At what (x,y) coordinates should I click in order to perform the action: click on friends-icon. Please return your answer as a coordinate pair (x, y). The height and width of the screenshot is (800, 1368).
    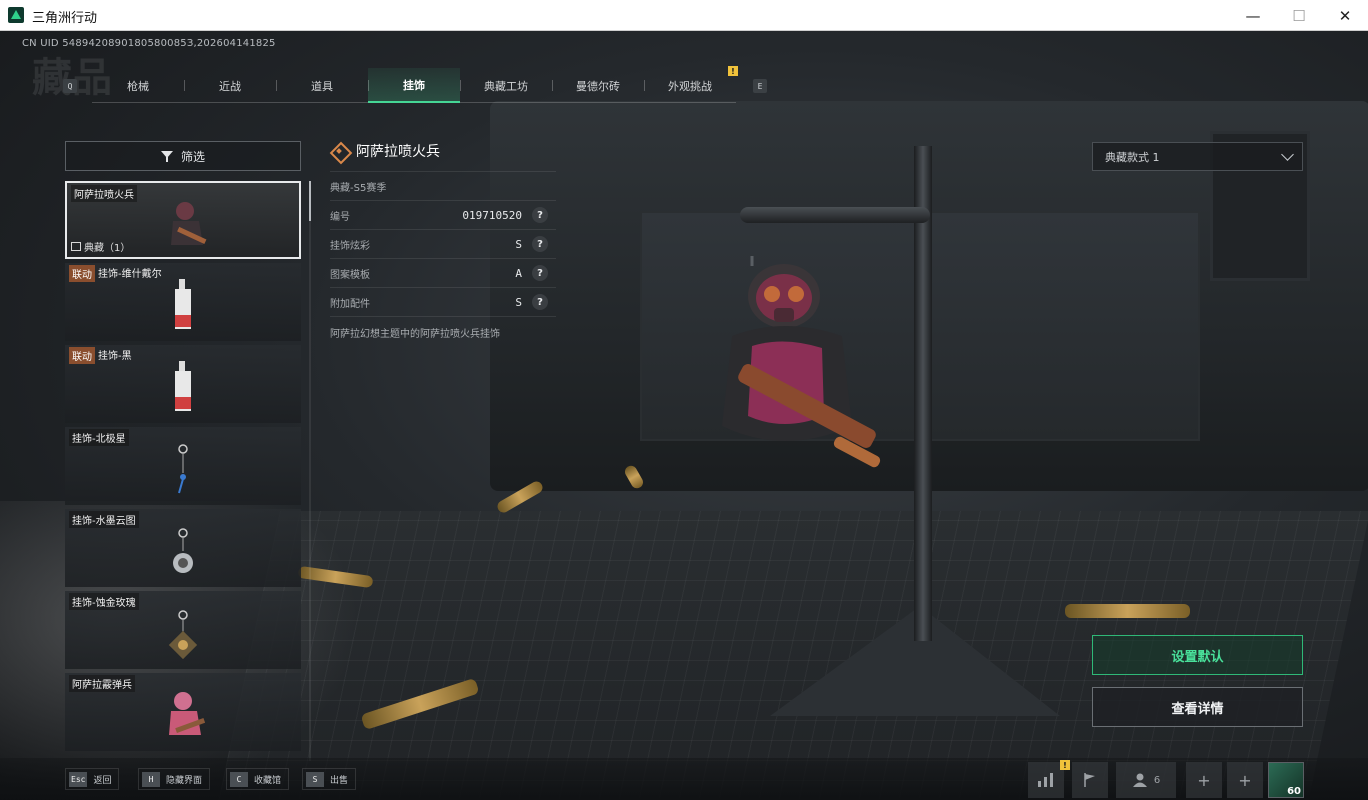
    Looking at the image, I should click on (1139, 780).